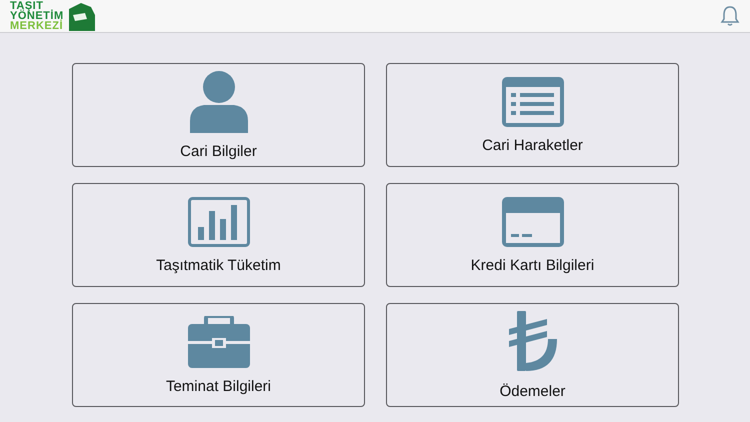 This screenshot has width=750, height=422. Describe the element at coordinates (219, 101) in the screenshot. I see `person-icon` at that location.